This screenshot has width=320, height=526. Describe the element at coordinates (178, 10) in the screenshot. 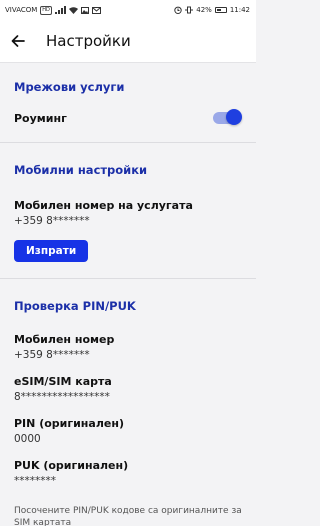

I see `alarm-icon` at that location.